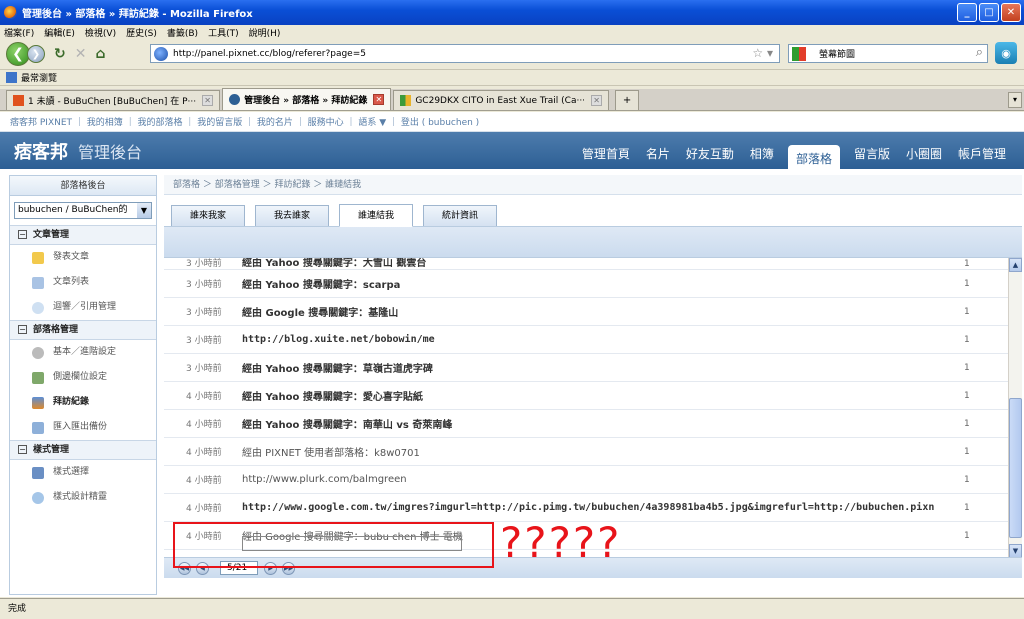 This screenshot has width=1024, height=619. What do you see at coordinates (1006, 53) in the screenshot?
I see `addon-icon: ◉` at bounding box center [1006, 53].